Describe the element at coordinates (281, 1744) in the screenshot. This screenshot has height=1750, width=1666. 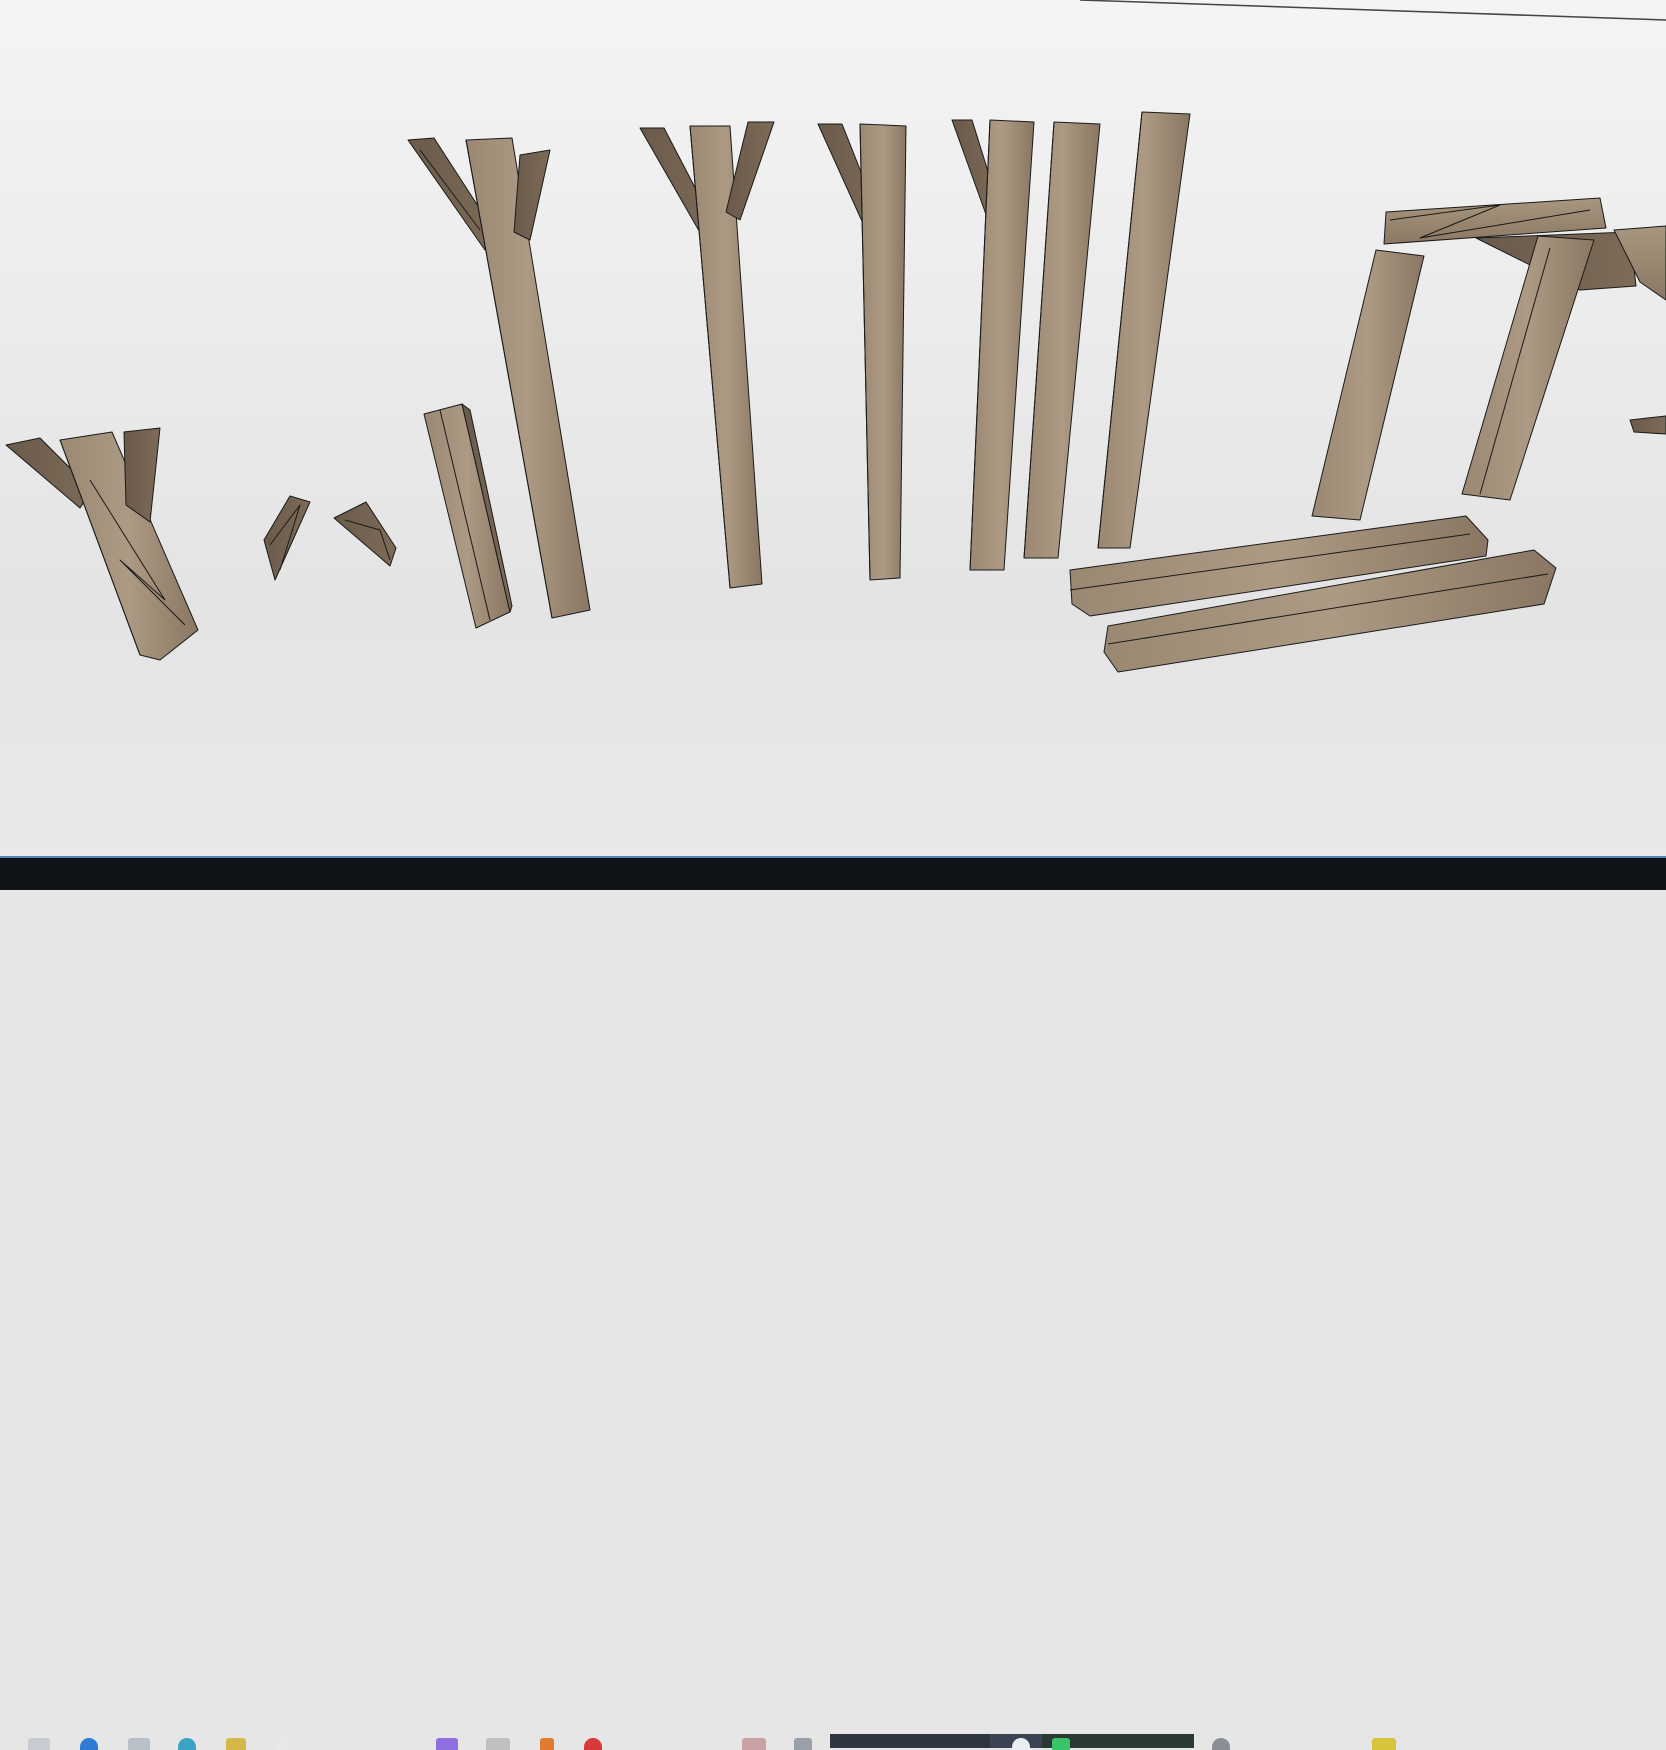
I see `file-icon` at that location.